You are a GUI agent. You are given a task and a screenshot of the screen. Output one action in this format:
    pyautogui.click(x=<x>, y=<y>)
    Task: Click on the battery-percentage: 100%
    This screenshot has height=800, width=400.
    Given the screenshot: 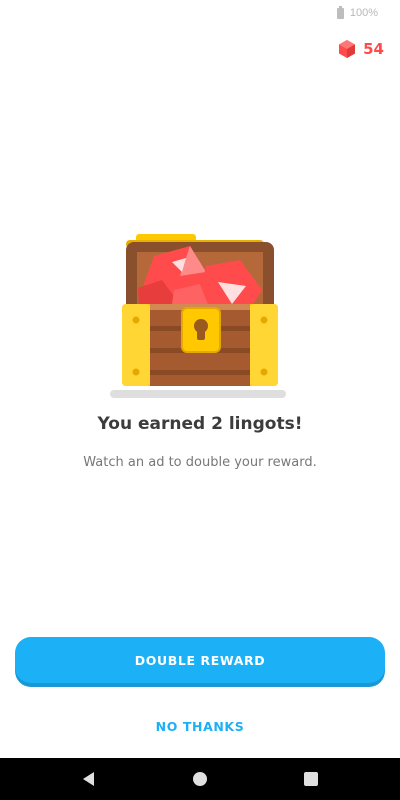 What is the action you would take?
    pyautogui.click(x=363, y=13)
    